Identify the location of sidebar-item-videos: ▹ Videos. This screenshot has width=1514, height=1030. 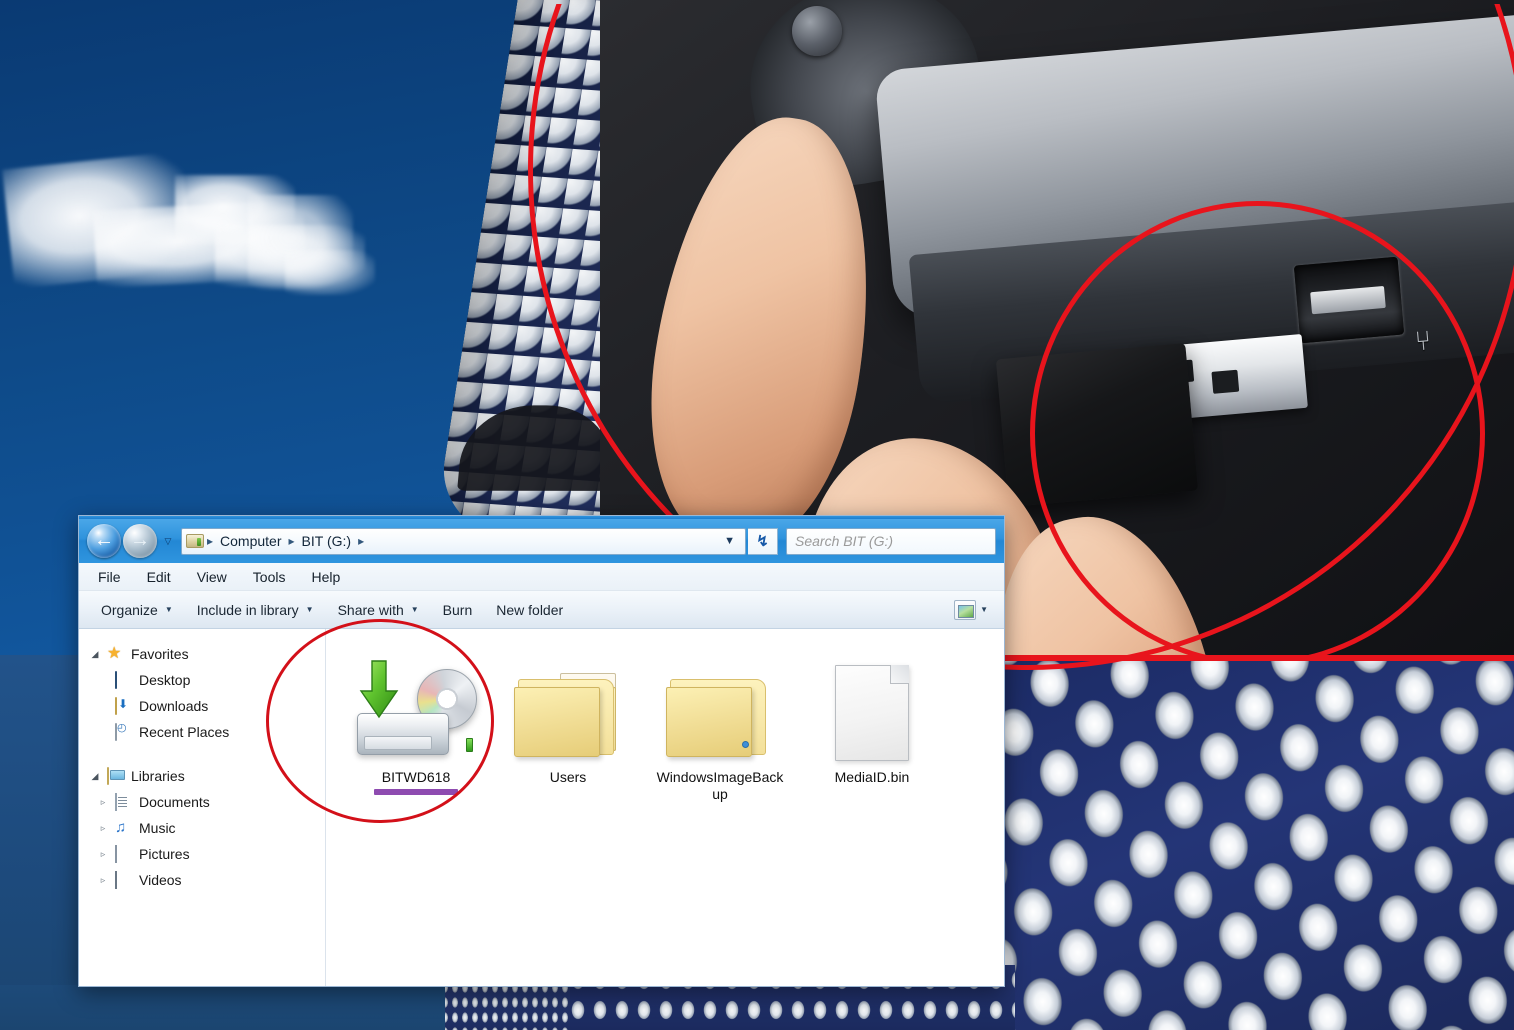
(202, 880).